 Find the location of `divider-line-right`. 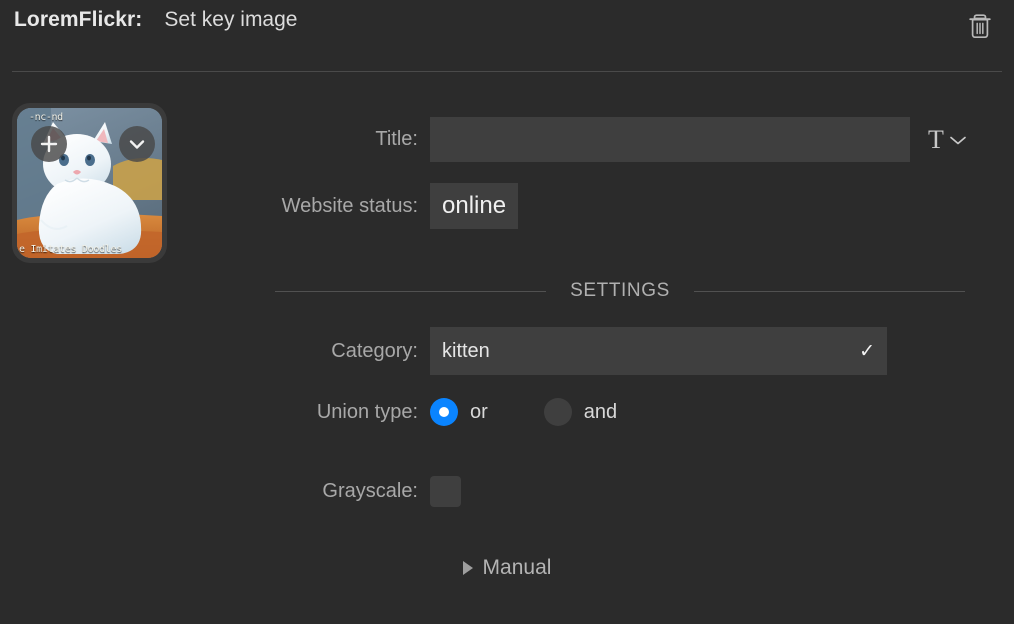

divider-line-right is located at coordinates (829, 291).